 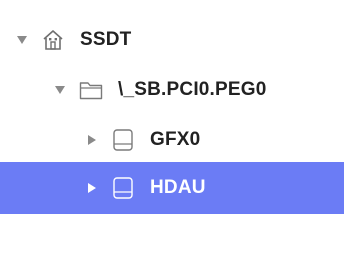 I want to click on tree-label: SSDT, so click(x=106, y=39).